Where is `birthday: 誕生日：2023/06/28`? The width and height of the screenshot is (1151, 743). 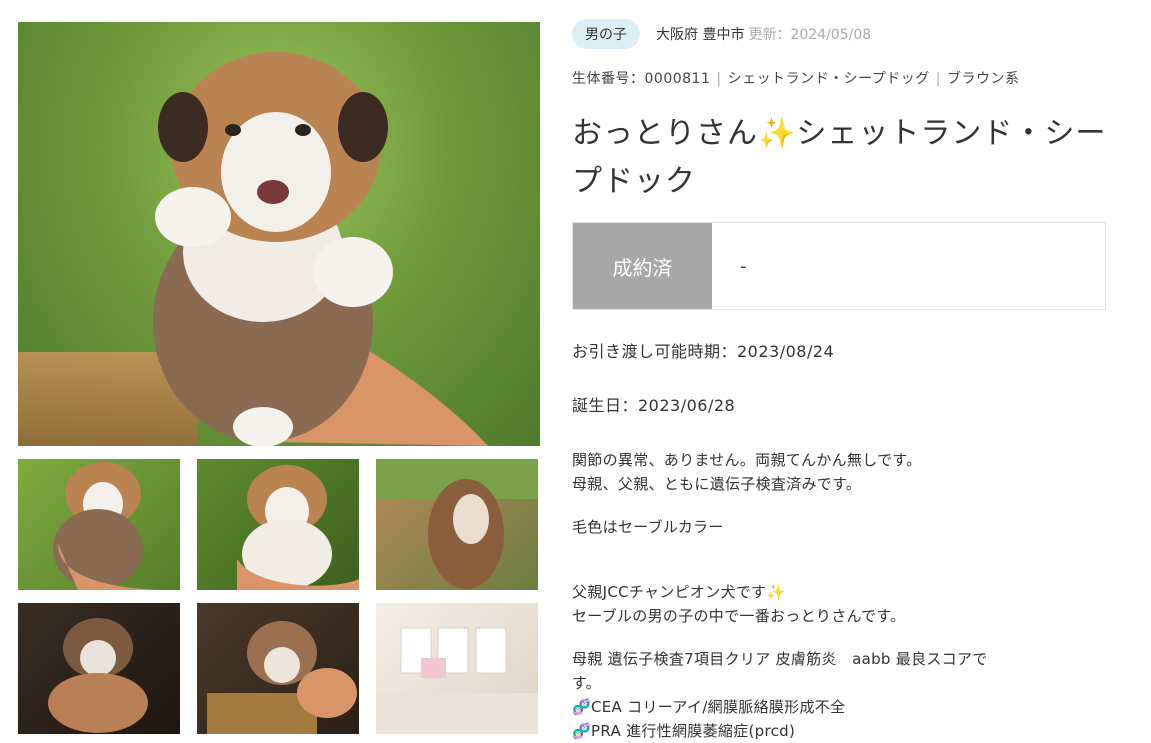
birthday: 誕生日：2023/06/28 is located at coordinates (654, 405).